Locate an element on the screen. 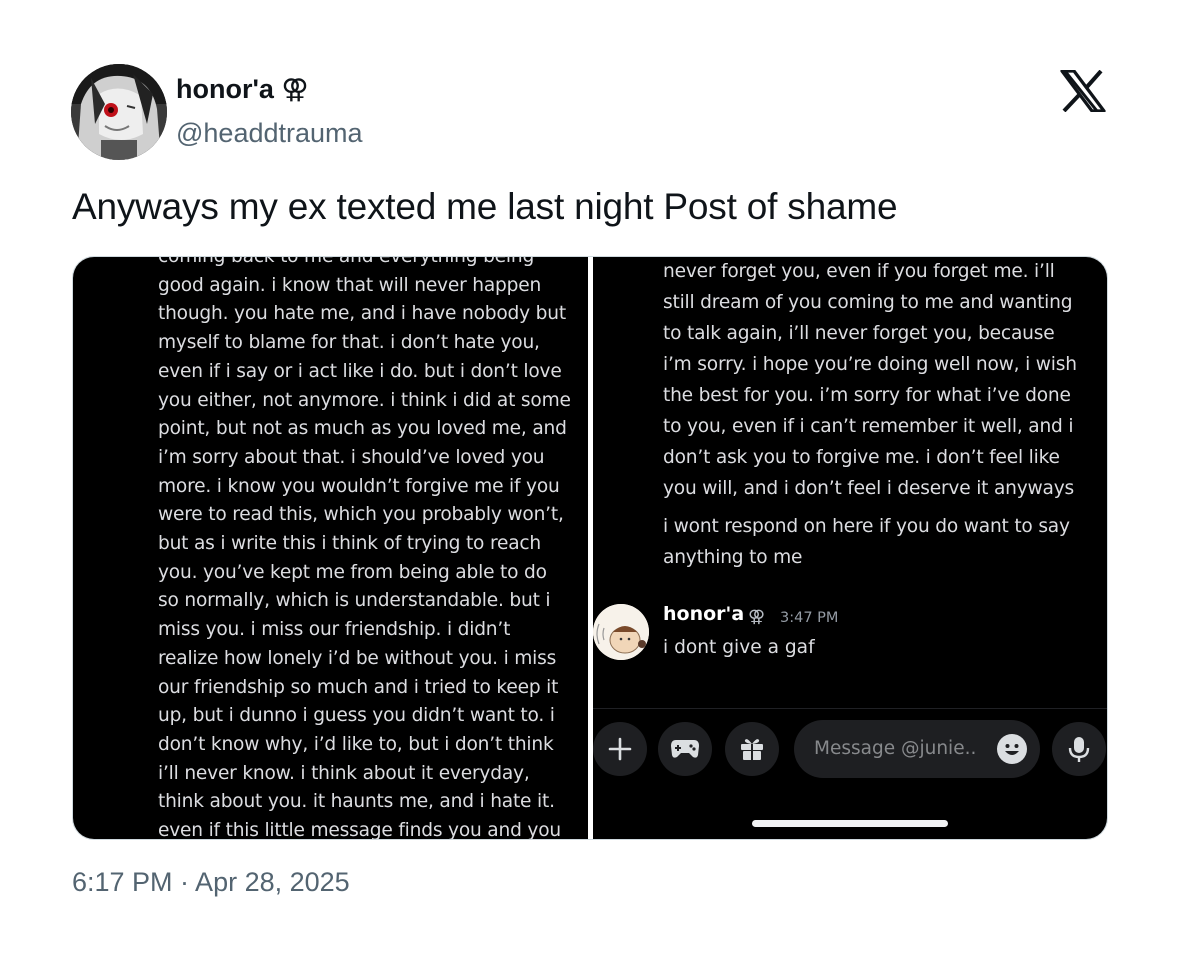  microphone-icon is located at coordinates (1079, 749).